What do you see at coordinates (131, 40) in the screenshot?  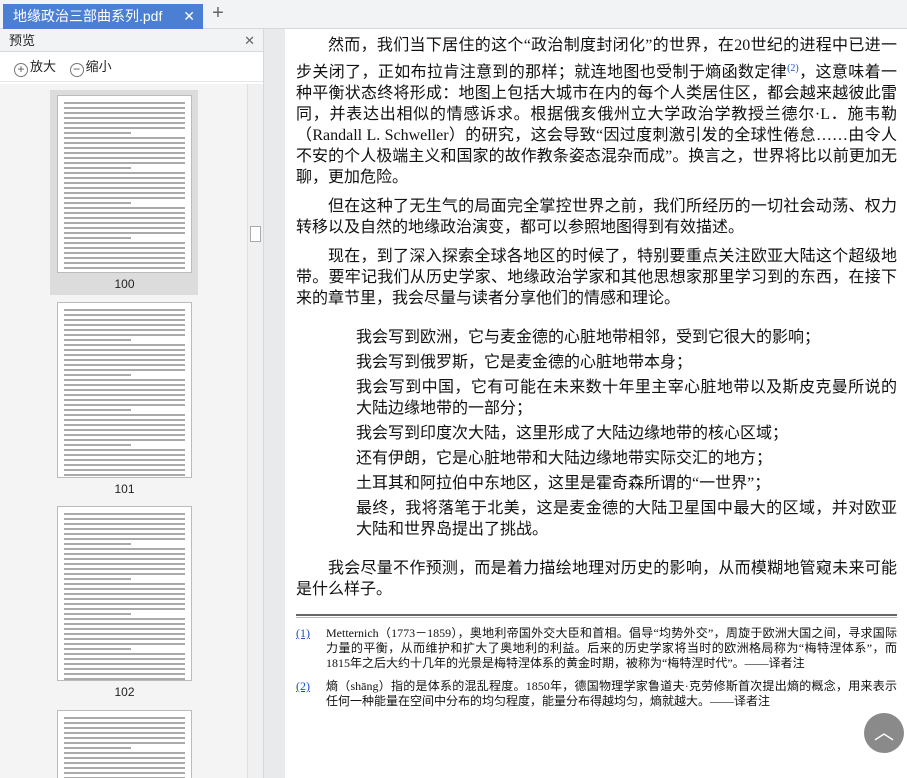 I see `sidebar-header: 预览 ✕` at bounding box center [131, 40].